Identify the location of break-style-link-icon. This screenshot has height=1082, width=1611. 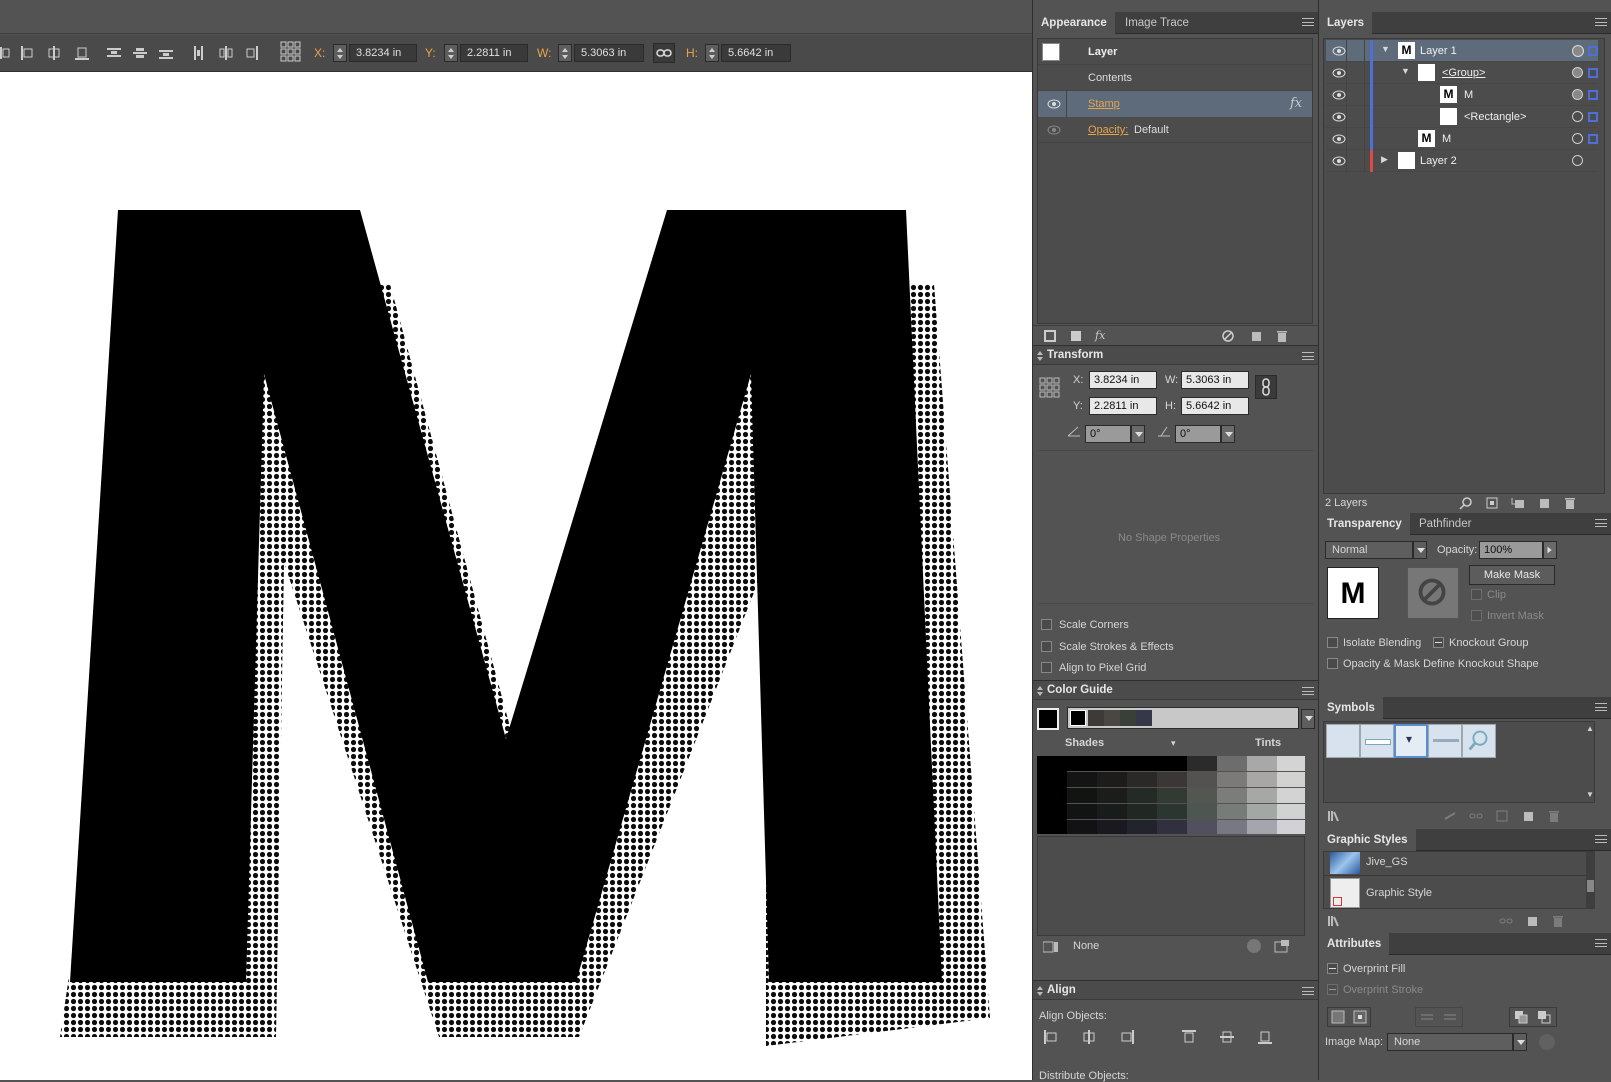
(1506, 921).